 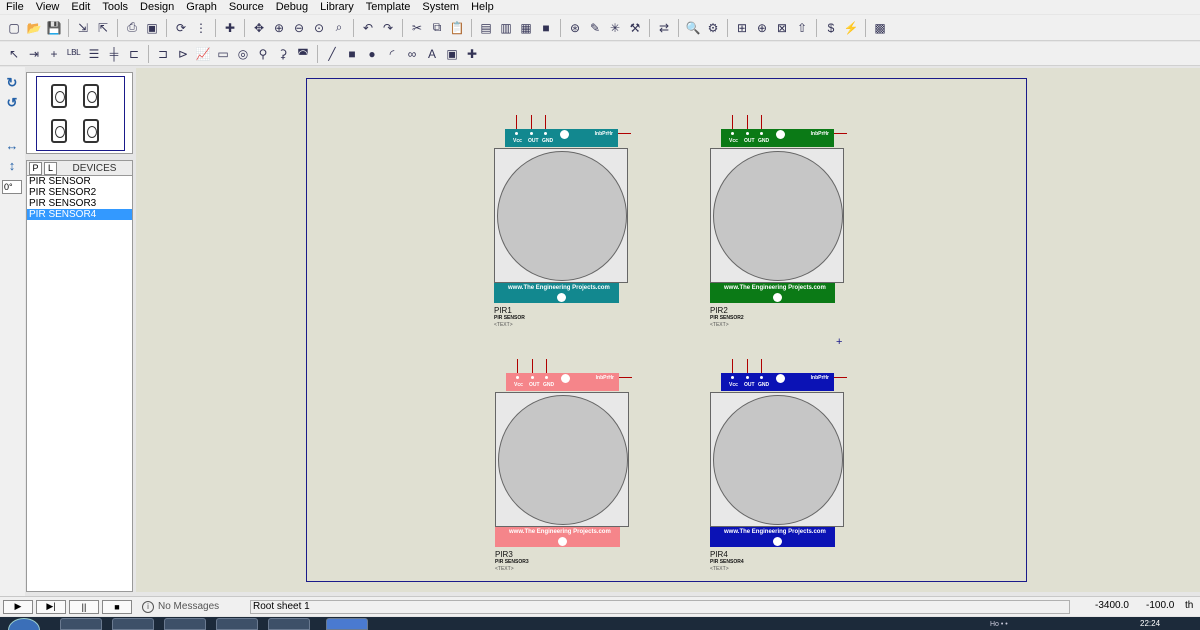 I want to click on menu-view: View, so click(x=48, y=7).